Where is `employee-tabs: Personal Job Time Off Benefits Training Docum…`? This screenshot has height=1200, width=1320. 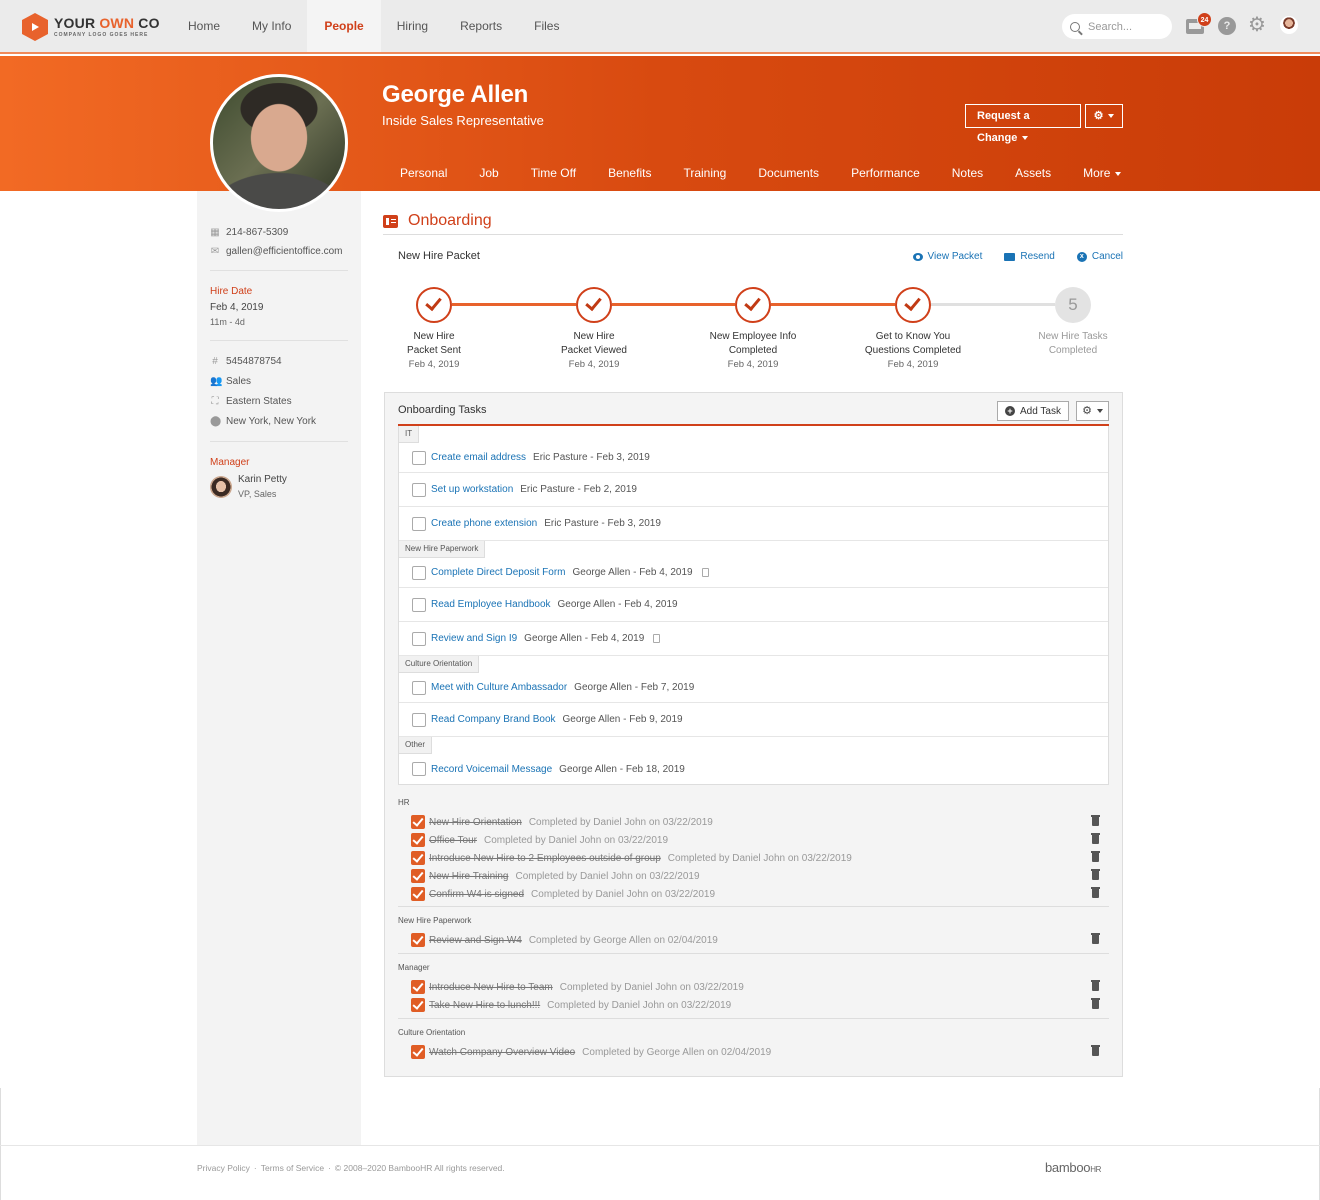
employee-tabs: Personal Job Time Off Benefits Training Docum… is located at coordinates (760, 173).